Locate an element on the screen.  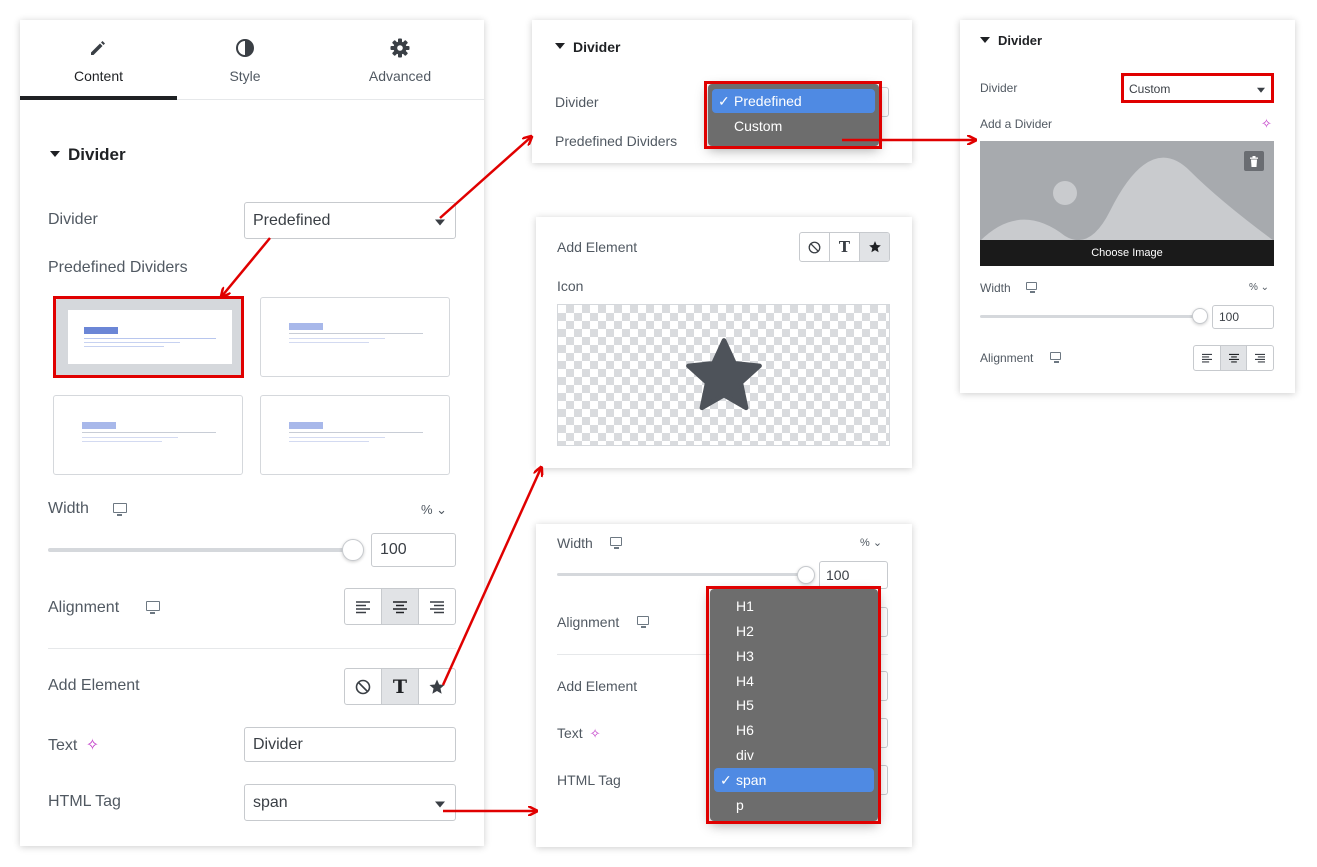
thumb-heading-bar is located at coordinates (99, 425).